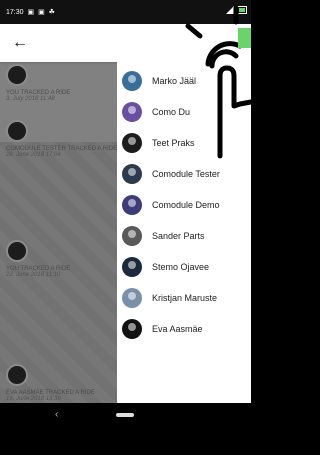  I want to click on user-name: Sander Parts, so click(178, 235).